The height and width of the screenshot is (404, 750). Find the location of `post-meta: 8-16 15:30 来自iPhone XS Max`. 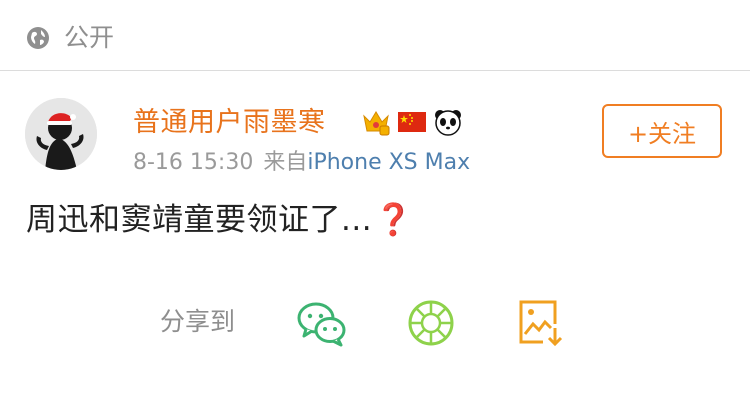

post-meta: 8-16 15:30 来自iPhone XS Max is located at coordinates (301, 163).